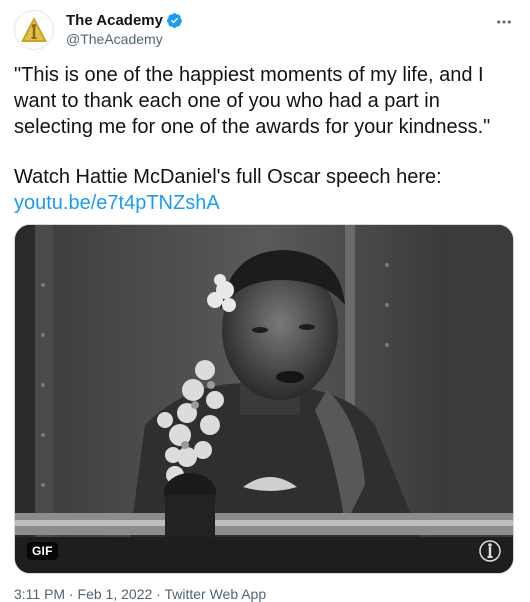 The height and width of the screenshot is (602, 530). What do you see at coordinates (114, 20) in the screenshot?
I see `display-name: The Academy` at bounding box center [114, 20].